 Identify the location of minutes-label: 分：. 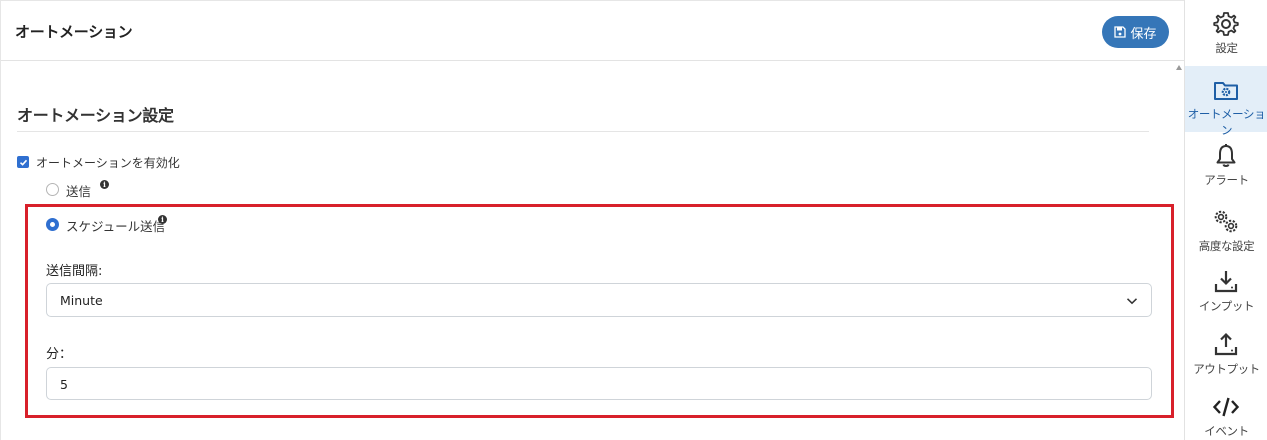
(59, 354).